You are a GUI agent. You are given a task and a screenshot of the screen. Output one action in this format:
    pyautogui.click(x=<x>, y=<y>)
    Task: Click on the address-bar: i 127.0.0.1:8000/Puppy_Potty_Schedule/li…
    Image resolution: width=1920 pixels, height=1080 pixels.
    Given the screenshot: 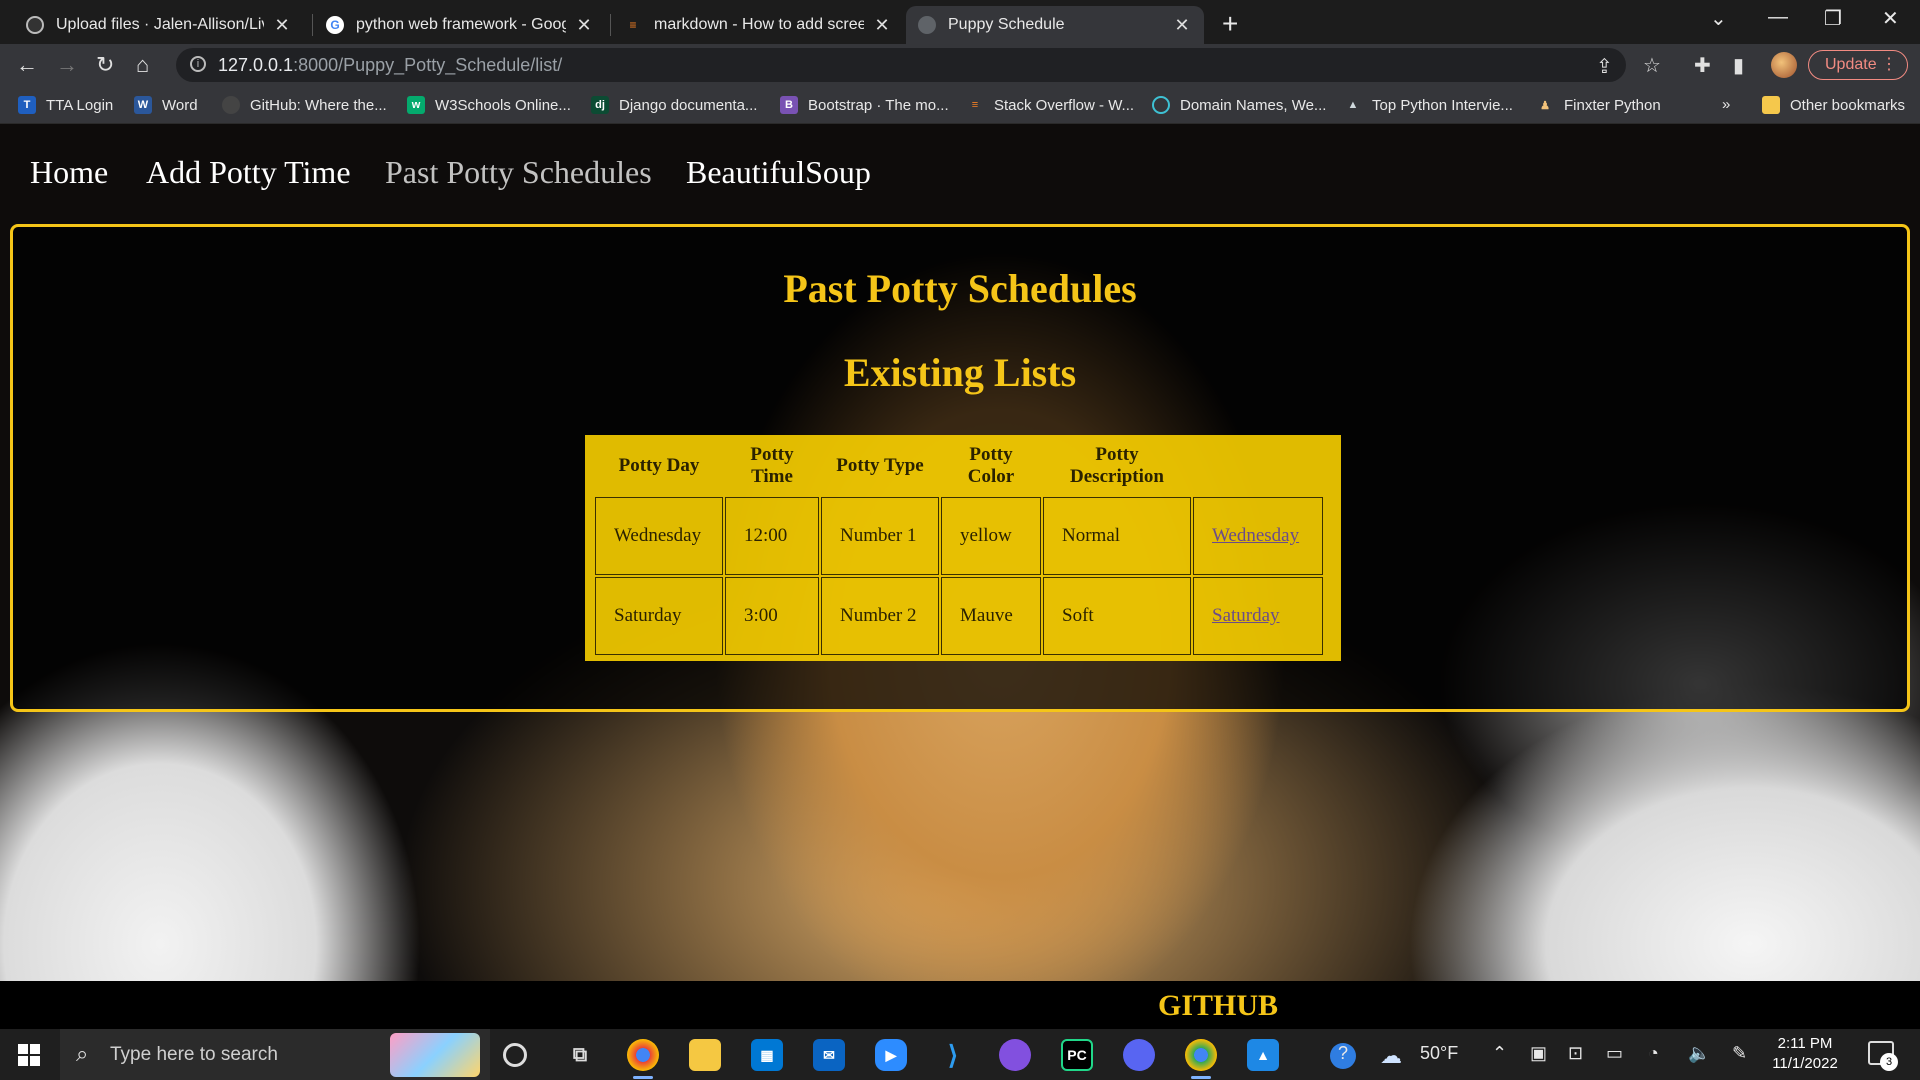 What is the action you would take?
    pyautogui.click(x=901, y=65)
    